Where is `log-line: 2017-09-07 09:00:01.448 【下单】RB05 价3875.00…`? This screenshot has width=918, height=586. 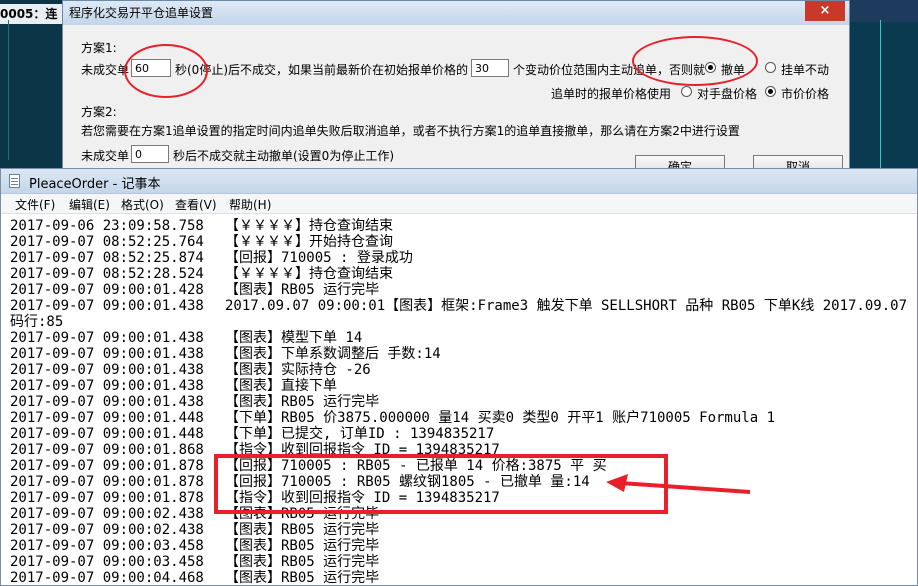
log-line: 2017-09-07 09:00:01.448 【下单】RB05 价3875.00… is located at coordinates (393, 418).